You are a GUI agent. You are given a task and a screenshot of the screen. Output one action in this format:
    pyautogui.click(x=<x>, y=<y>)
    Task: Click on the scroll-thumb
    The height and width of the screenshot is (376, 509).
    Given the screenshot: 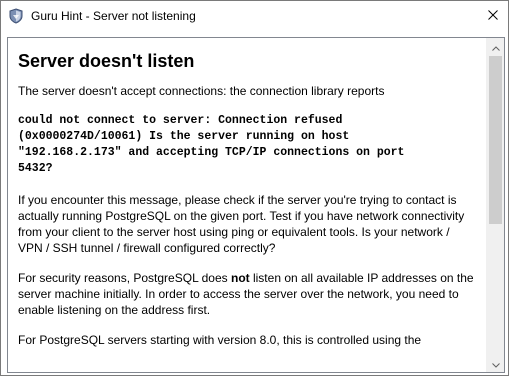 What is the action you would take?
    pyautogui.click(x=495, y=140)
    